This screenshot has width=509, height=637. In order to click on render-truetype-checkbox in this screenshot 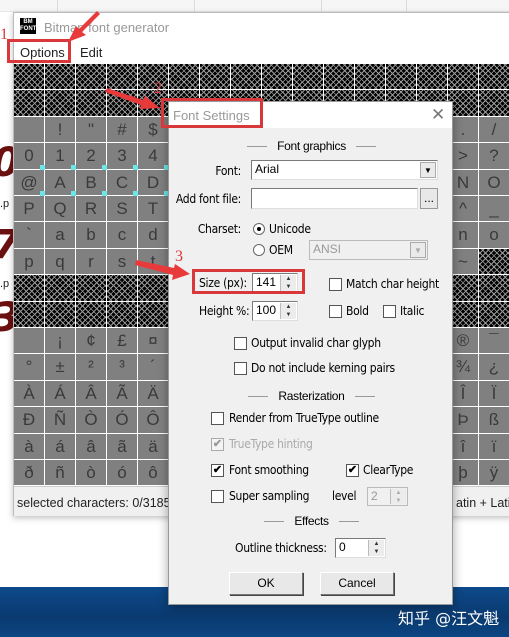, I will do `click(217, 418)`.